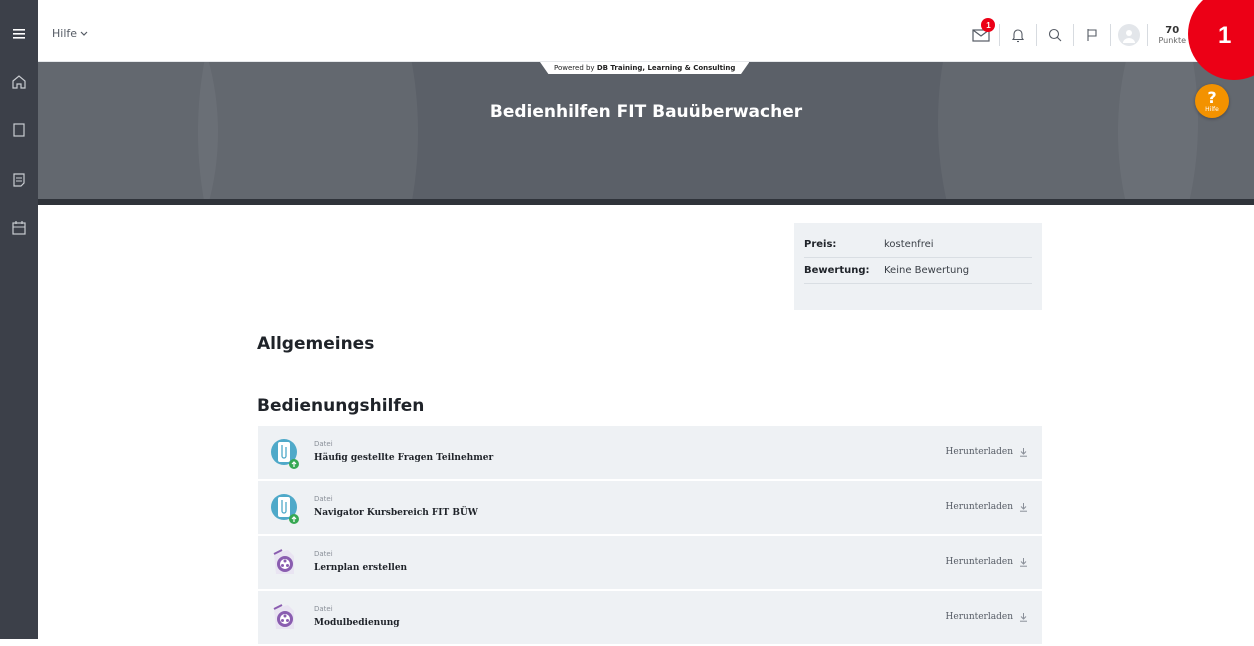 The height and width of the screenshot is (646, 1254). I want to click on top-icon-bar: 1 70 Punkte, so click(1076, 33).